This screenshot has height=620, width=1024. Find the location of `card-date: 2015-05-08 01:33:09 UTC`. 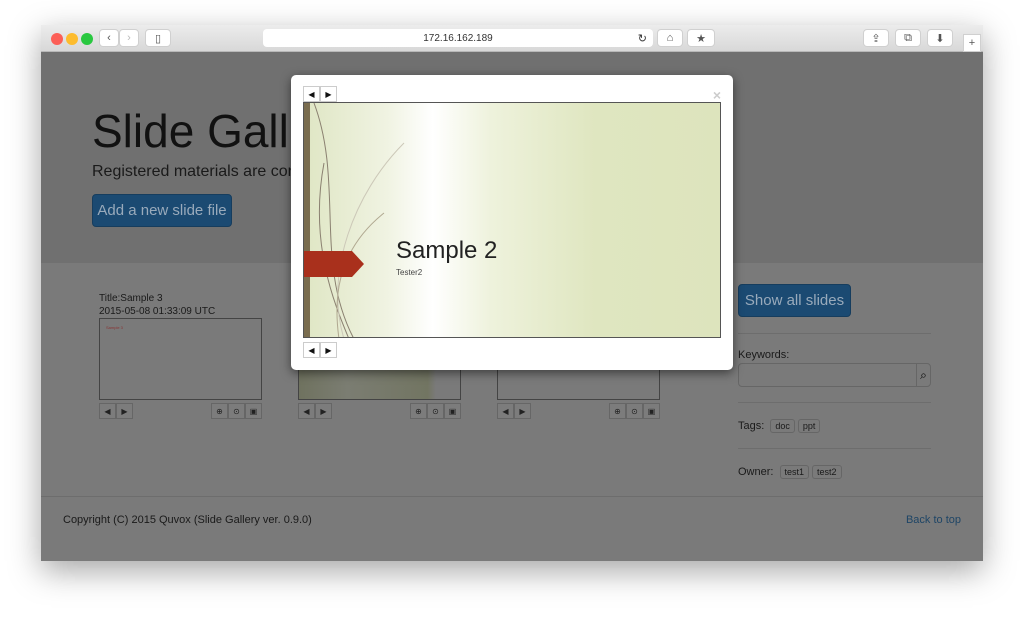

card-date: 2015-05-08 01:33:09 UTC is located at coordinates (157, 311).